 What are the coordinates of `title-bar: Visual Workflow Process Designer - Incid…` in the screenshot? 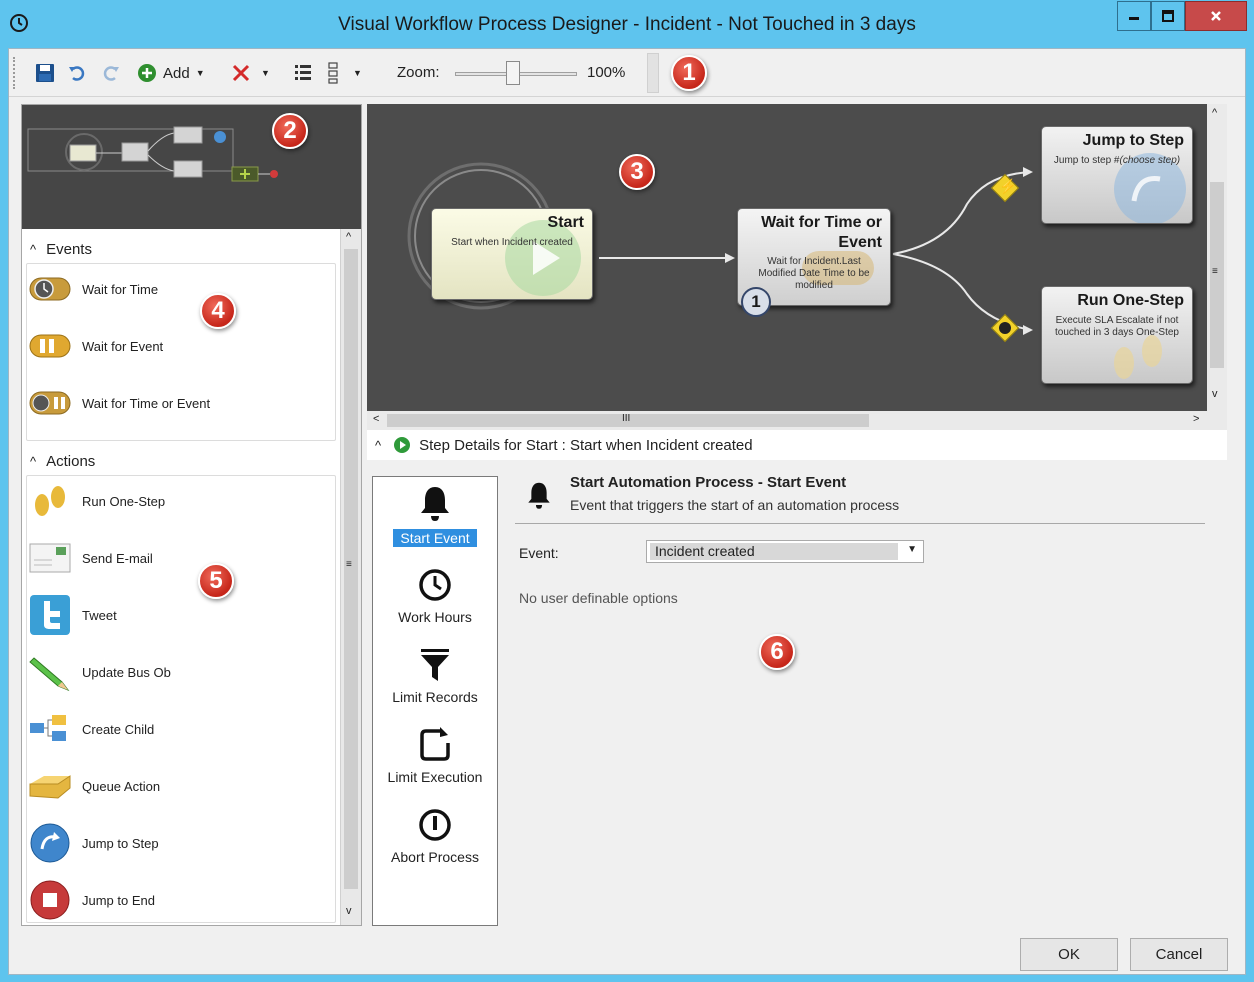 It's located at (627, 24).